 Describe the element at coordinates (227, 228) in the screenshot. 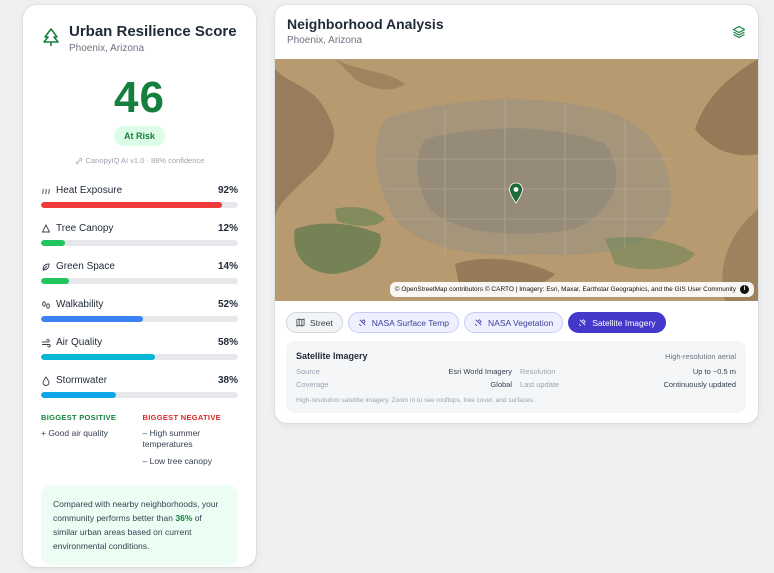

I see `metric-value: 12%` at that location.